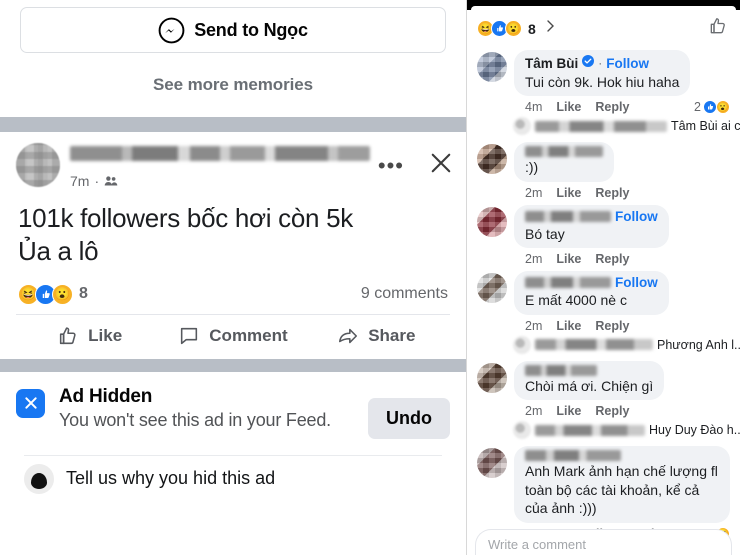  Describe the element at coordinates (233, 291) in the screenshot. I see `post-reactions-row: 😆 😮 8 9 comments` at that location.